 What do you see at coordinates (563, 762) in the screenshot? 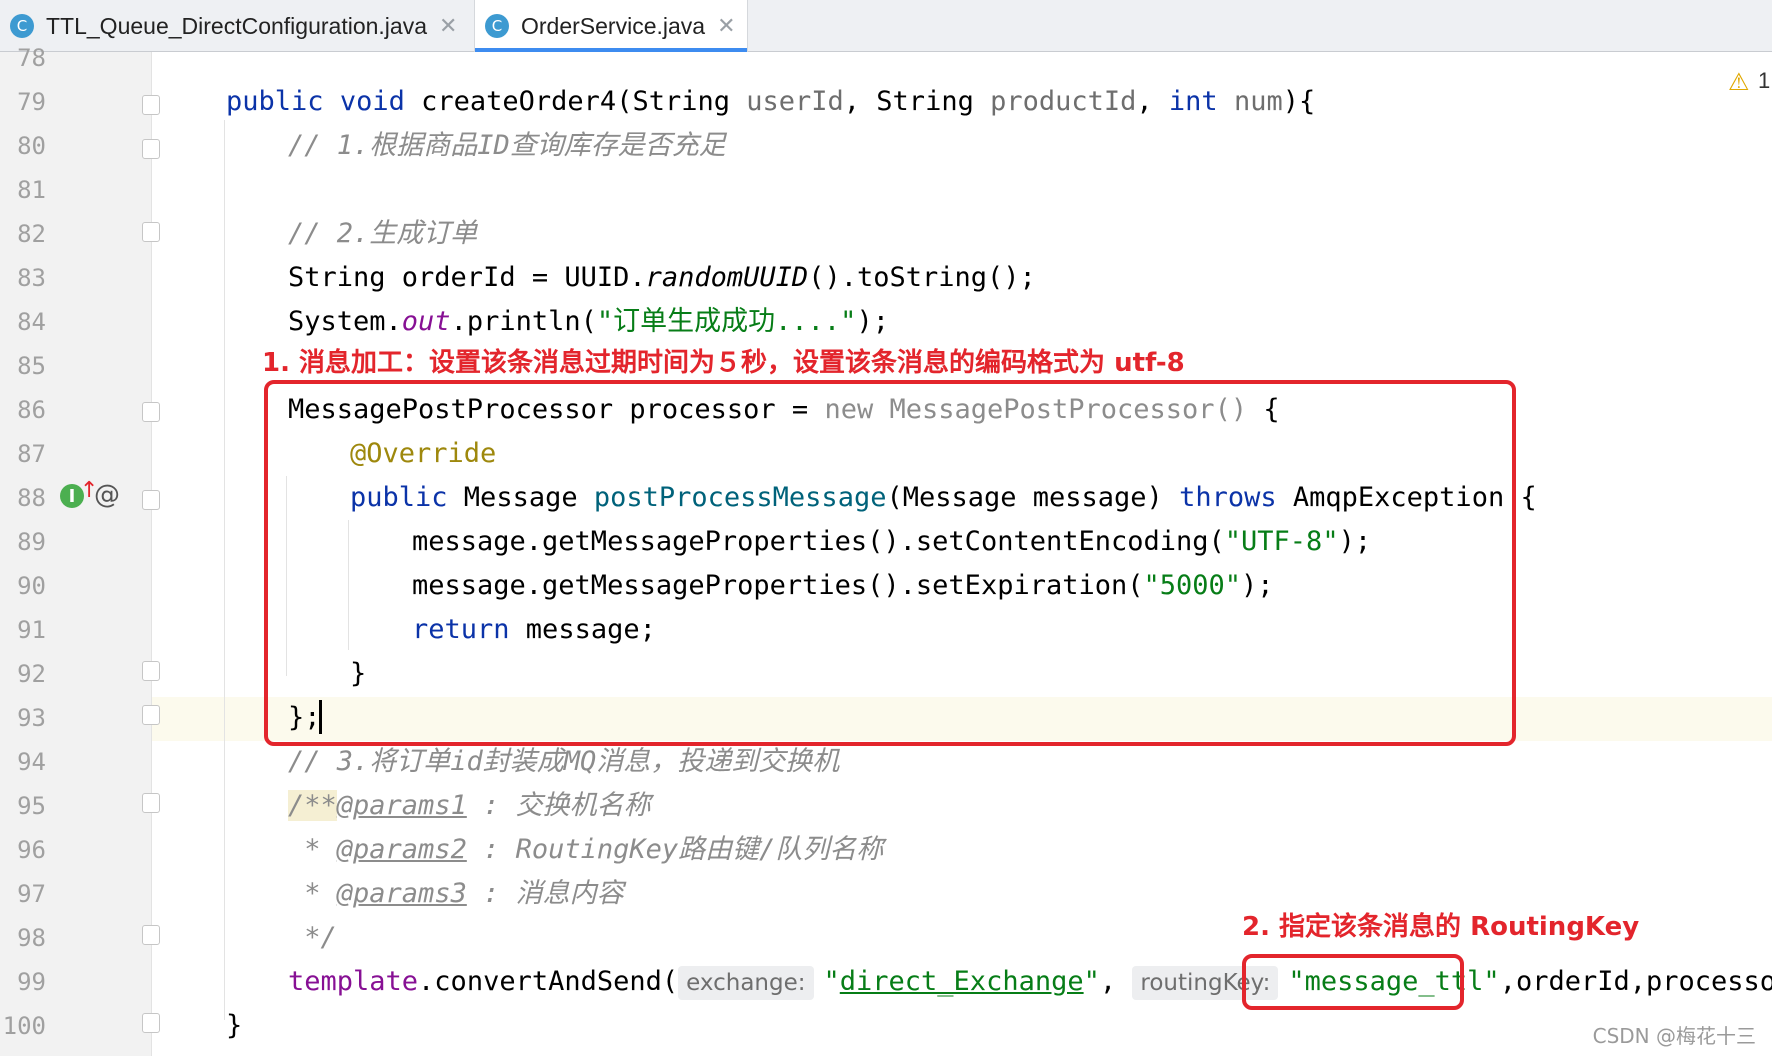
I see `code-line-94: // 3.将订单id封装成MQ消息，投递到交换机` at bounding box center [563, 762].